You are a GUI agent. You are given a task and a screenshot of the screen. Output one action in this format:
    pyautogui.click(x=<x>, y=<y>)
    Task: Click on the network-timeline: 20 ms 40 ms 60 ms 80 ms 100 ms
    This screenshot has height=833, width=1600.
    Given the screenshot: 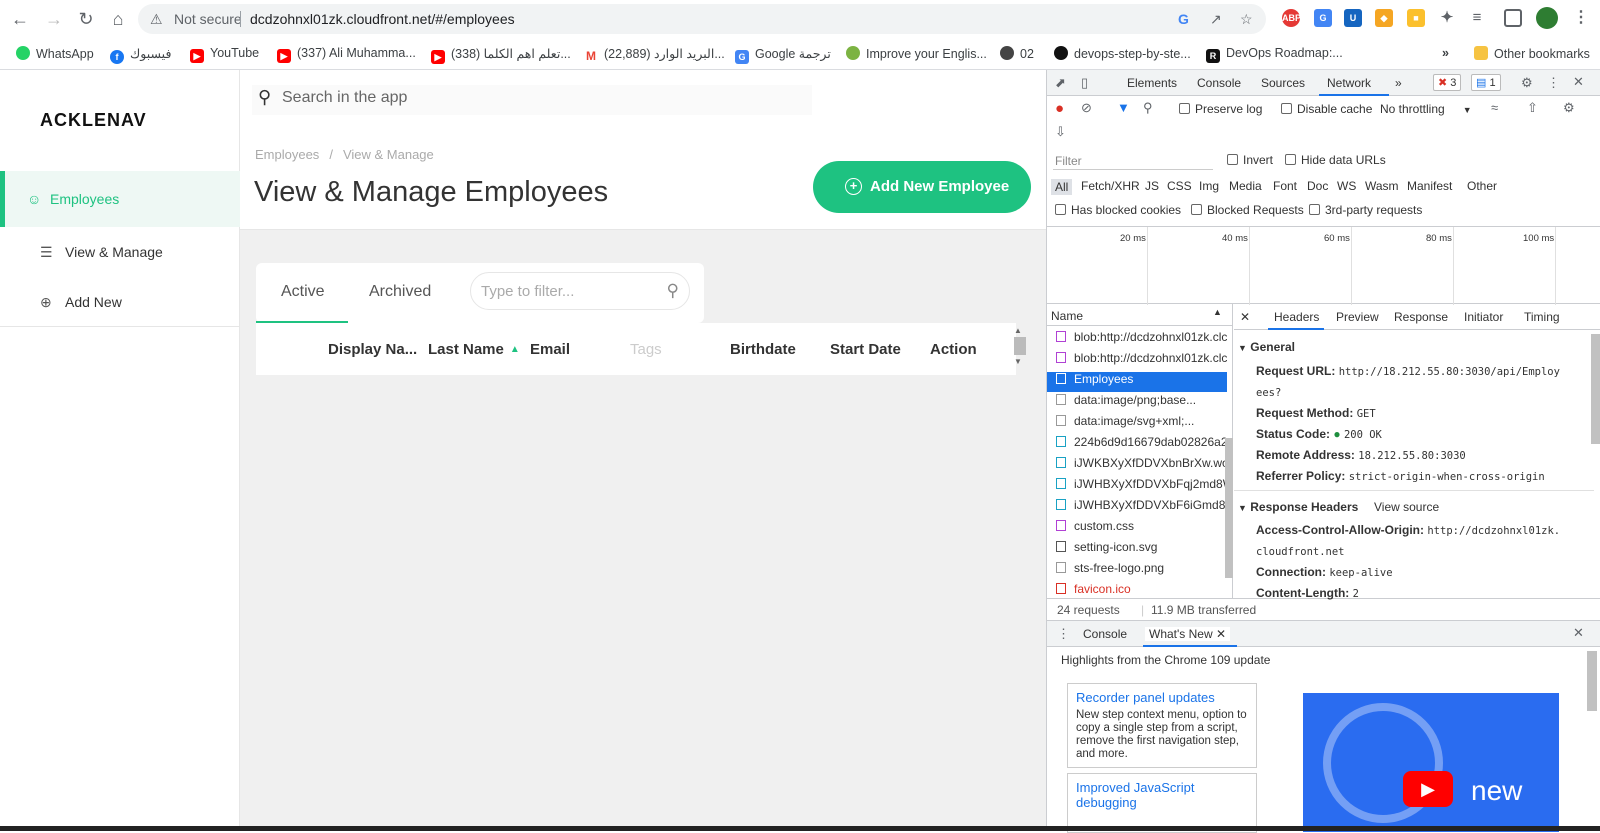 What is the action you would take?
    pyautogui.click(x=1323, y=265)
    